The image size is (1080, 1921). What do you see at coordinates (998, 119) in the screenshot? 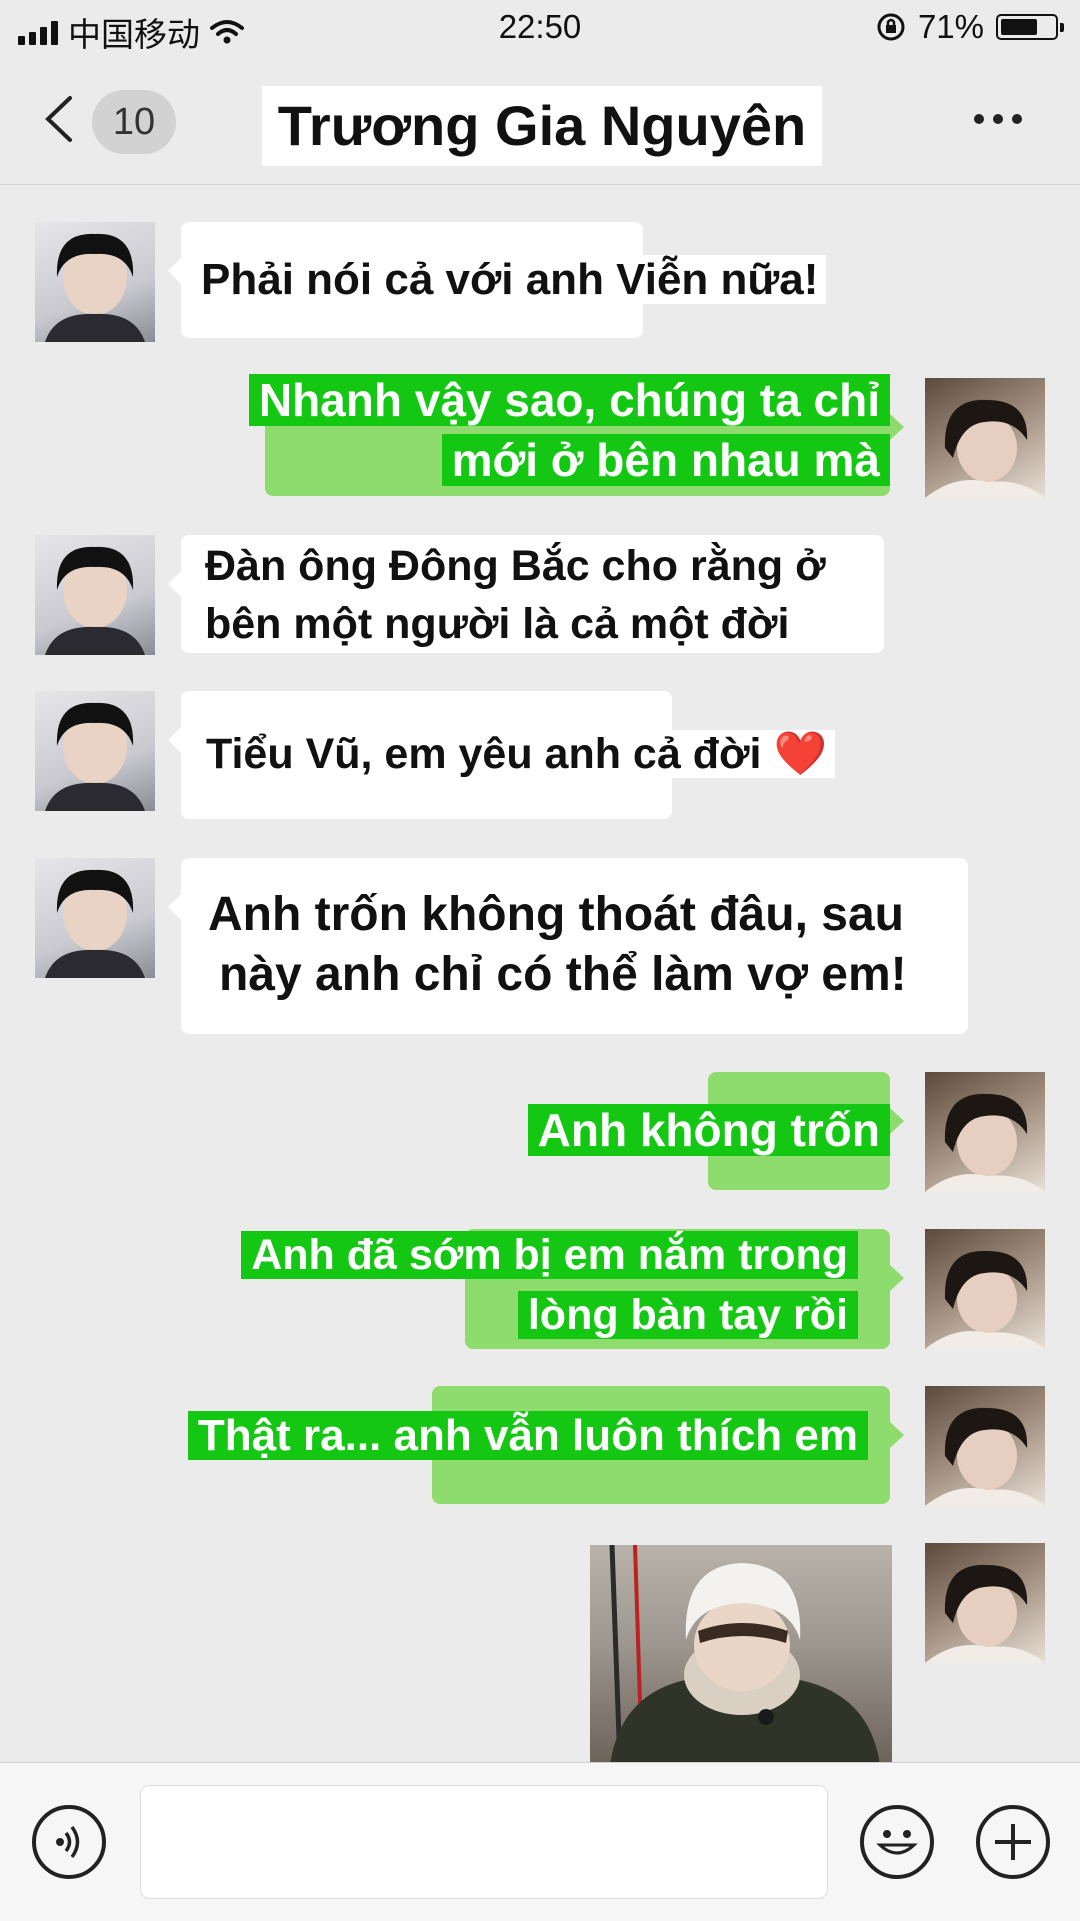
I see `more-icon` at bounding box center [998, 119].